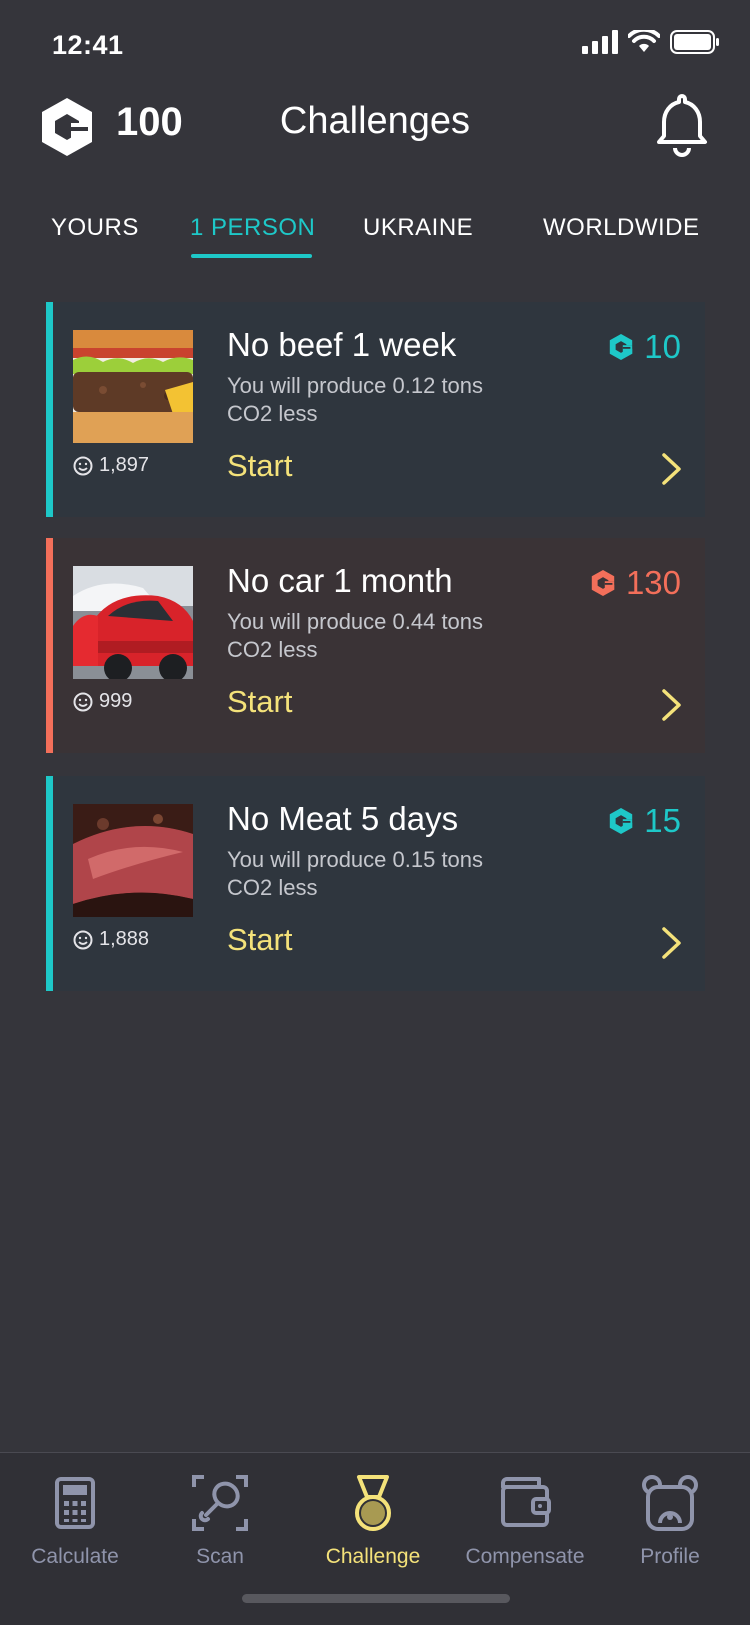 The image size is (750, 1625). Describe the element at coordinates (116, 701) in the screenshot. I see `participant-count-value: 999` at that location.